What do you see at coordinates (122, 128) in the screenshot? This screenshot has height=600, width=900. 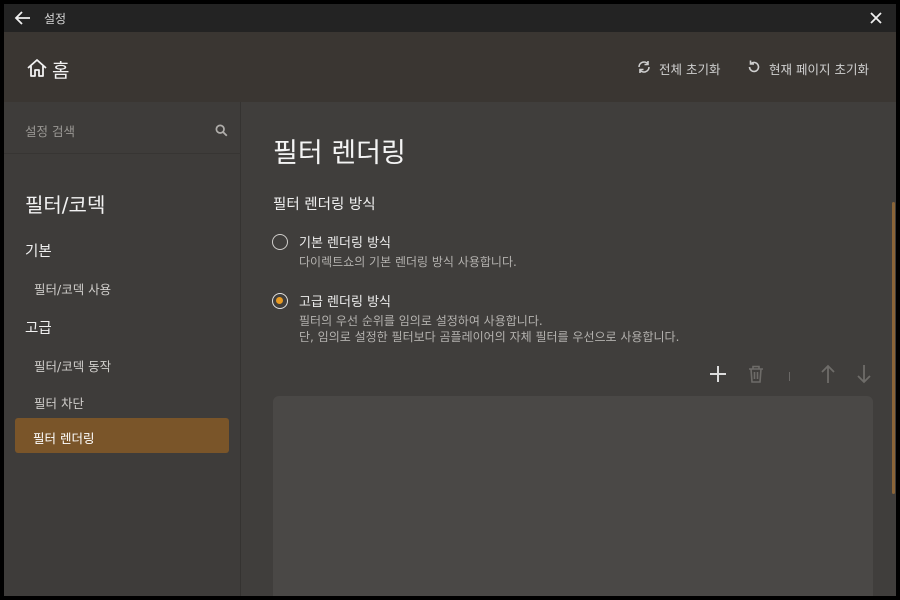 I see `search-box: 설정 검색` at bounding box center [122, 128].